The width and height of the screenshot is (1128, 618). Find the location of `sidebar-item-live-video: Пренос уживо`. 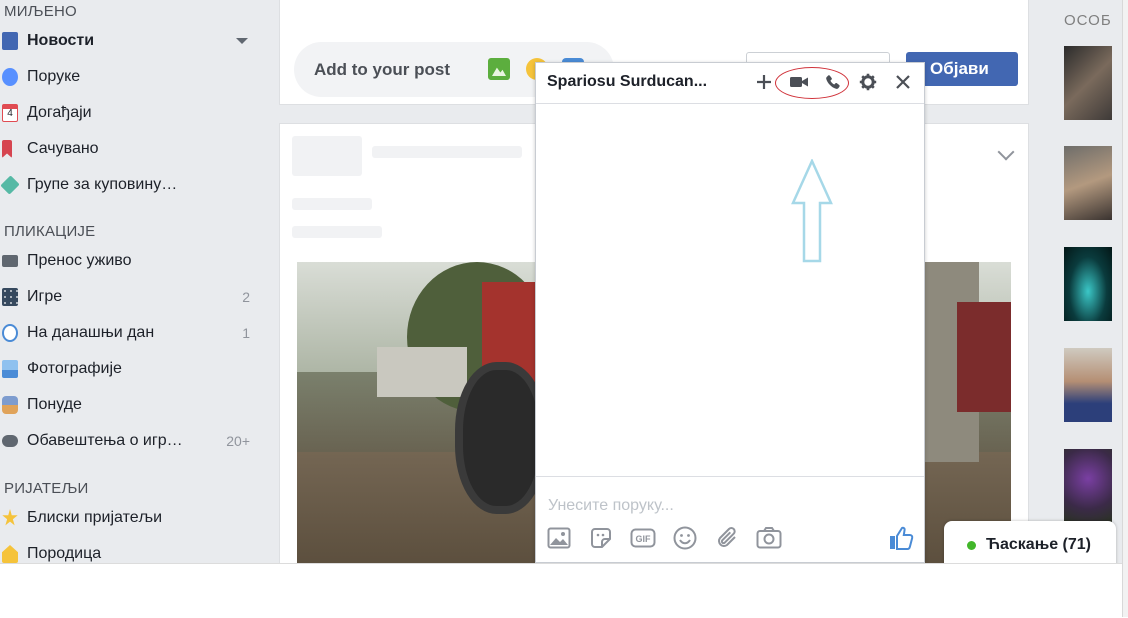

sidebar-item-live-video: Пренос уживо is located at coordinates (131, 261).